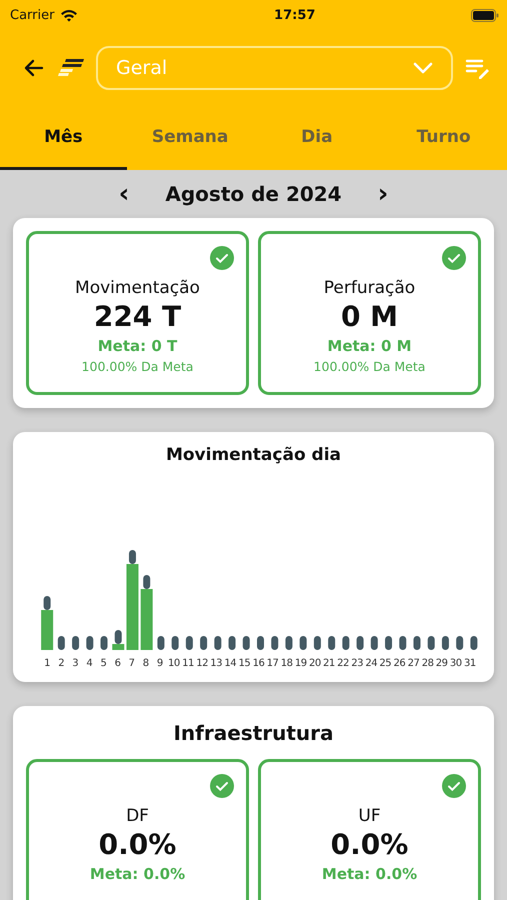 The width and height of the screenshot is (507, 900). Describe the element at coordinates (369, 316) in the screenshot. I see `metric-value: 0 M` at that location.